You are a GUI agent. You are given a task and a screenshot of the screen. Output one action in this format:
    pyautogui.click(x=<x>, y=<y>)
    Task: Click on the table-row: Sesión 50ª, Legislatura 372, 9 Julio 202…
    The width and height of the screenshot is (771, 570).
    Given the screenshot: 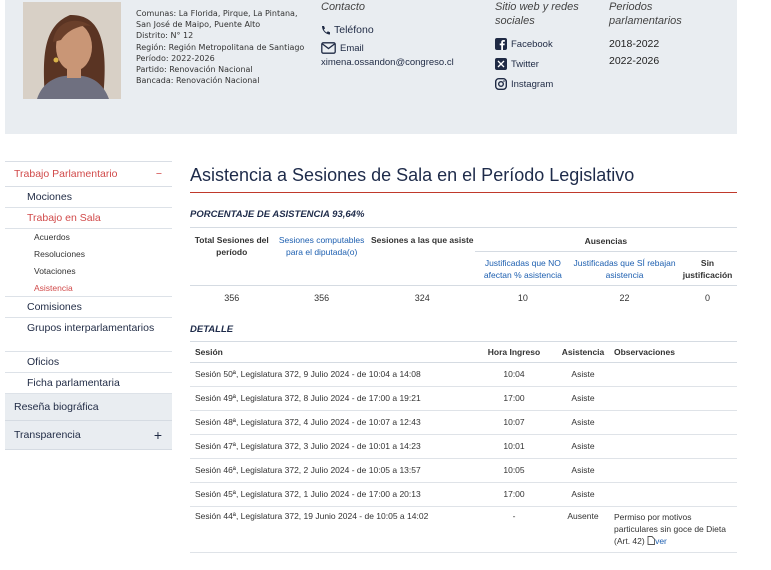 What is the action you would take?
    pyautogui.click(x=463, y=375)
    